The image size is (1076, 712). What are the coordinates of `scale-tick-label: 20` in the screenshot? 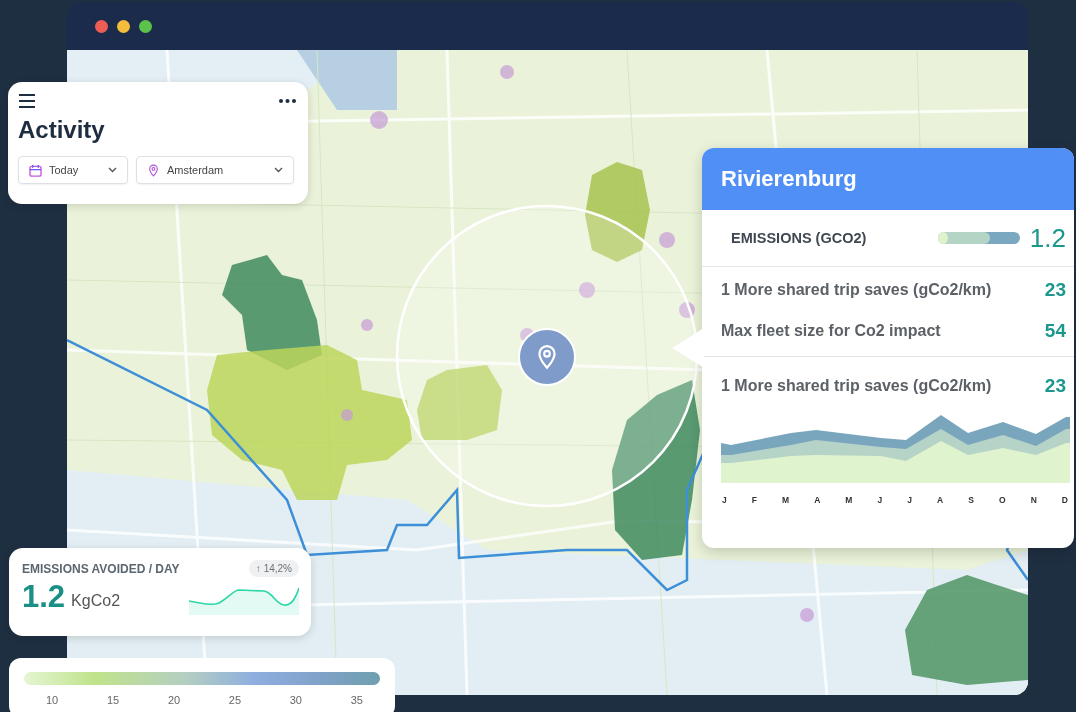 It's located at (174, 700).